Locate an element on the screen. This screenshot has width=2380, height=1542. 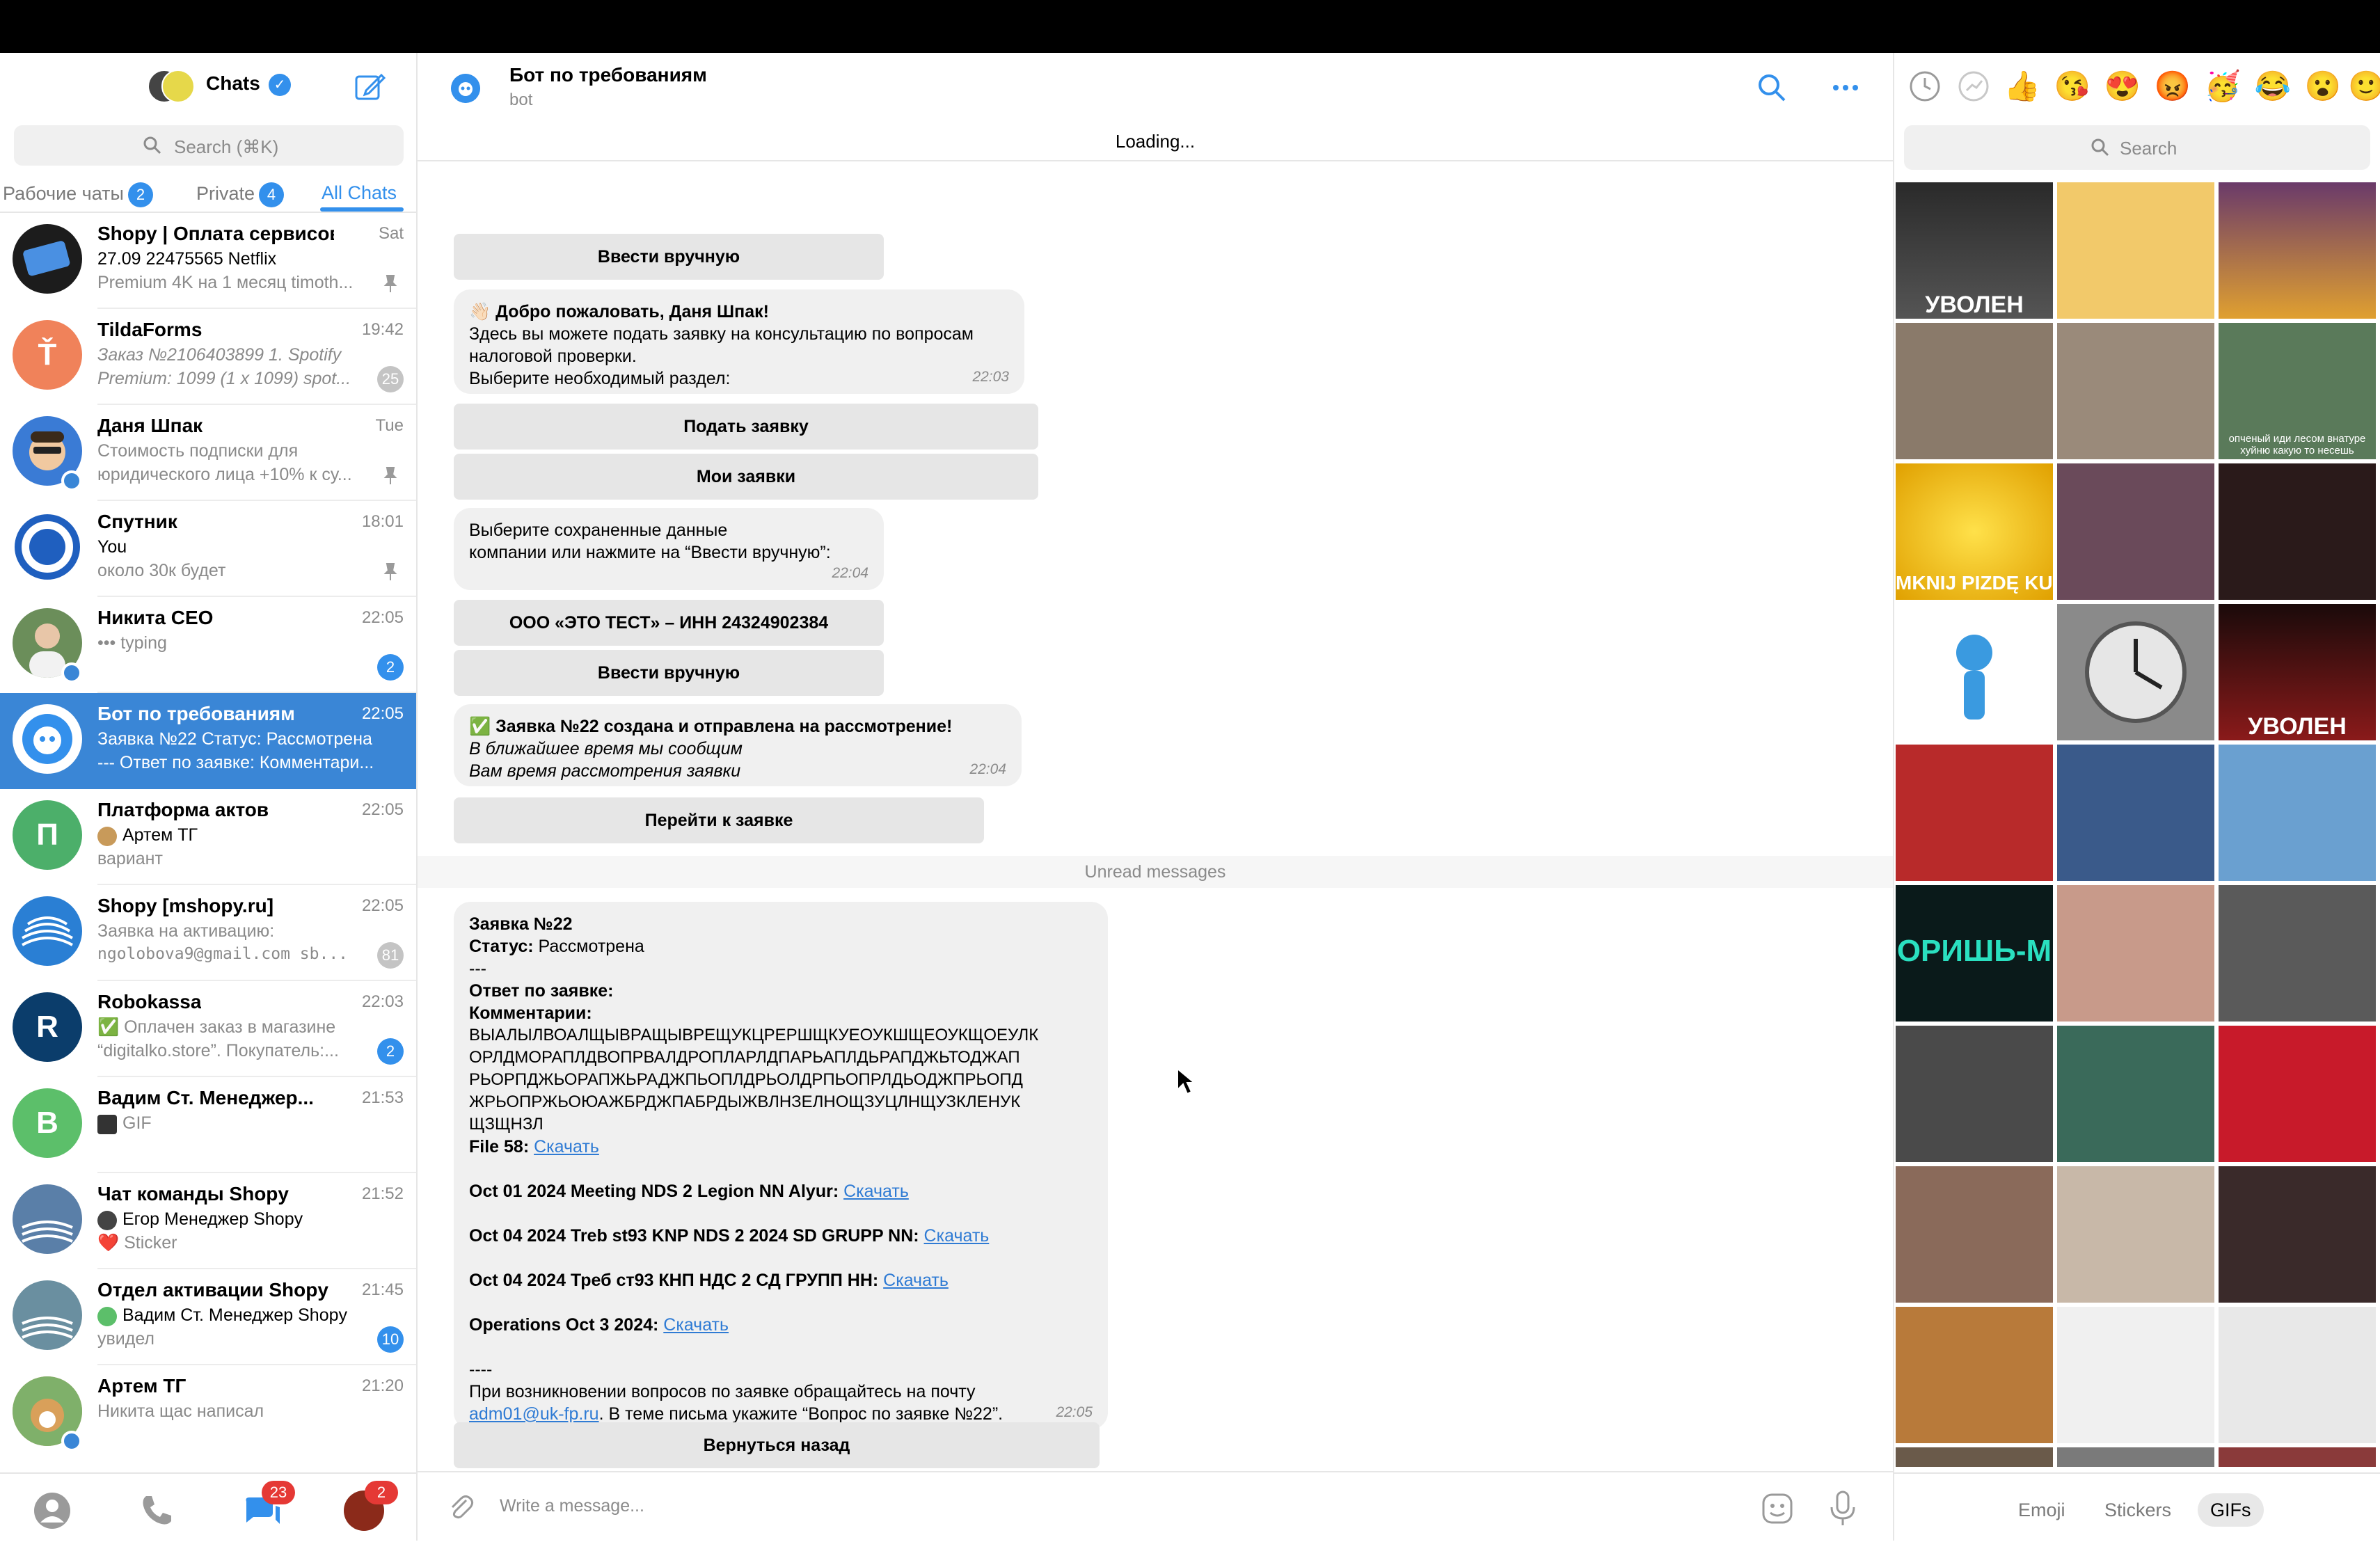
chat-name: TildaForms is located at coordinates (150, 329).